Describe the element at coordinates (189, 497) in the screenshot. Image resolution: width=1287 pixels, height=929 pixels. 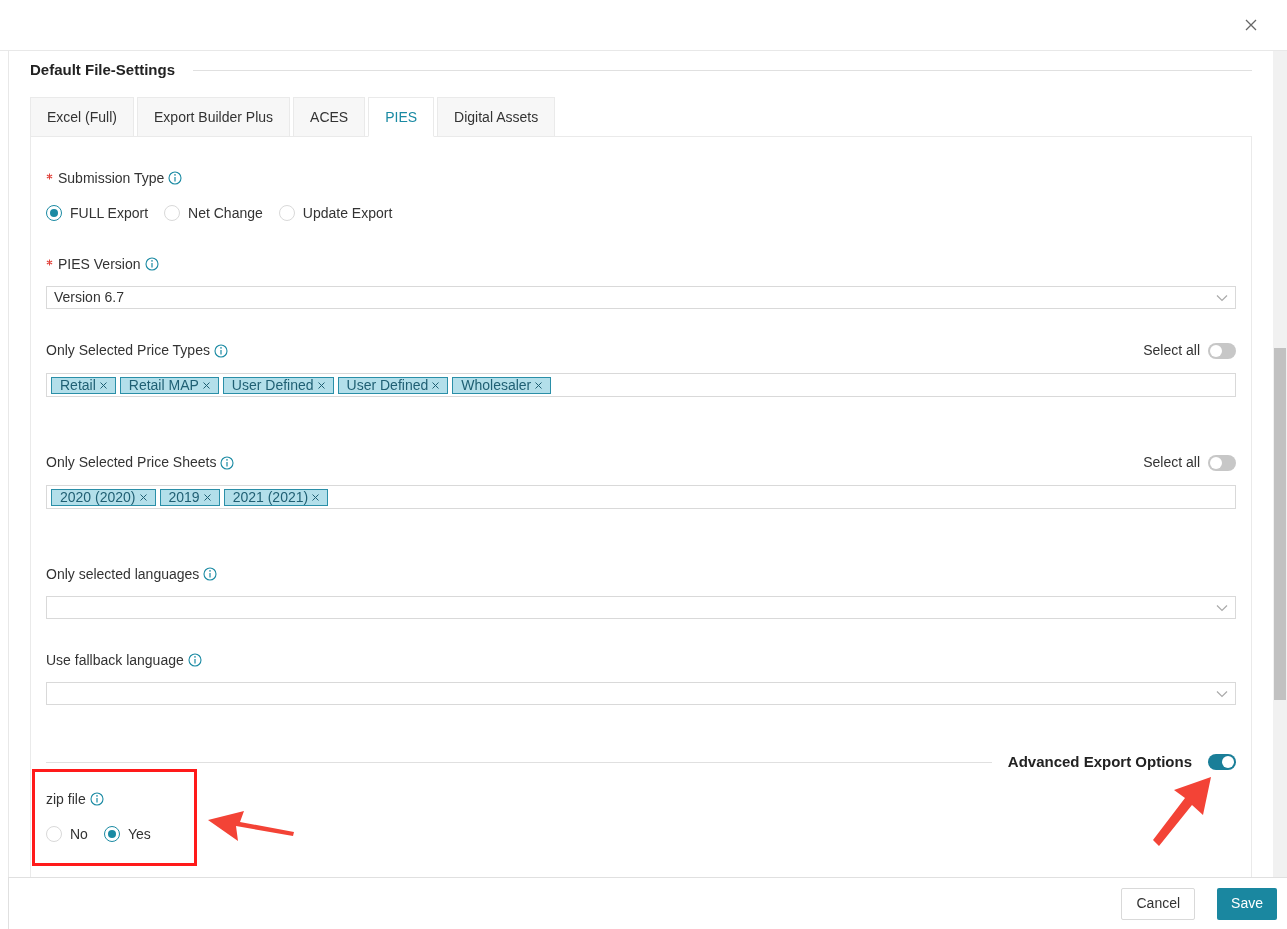
I see `tag-chip: 2019` at that location.